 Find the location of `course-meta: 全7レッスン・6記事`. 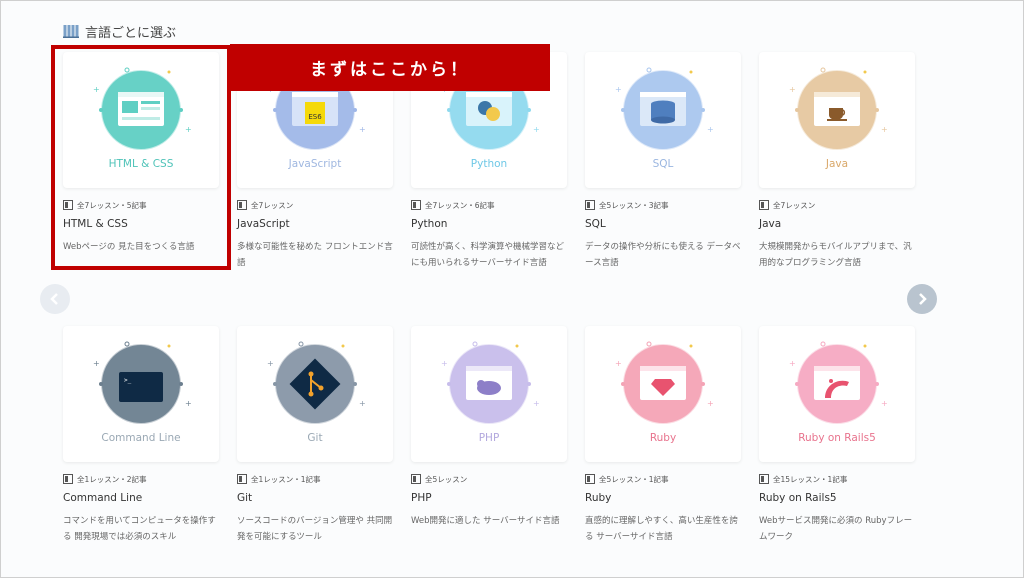

course-meta: 全7レッスン・6記事 is located at coordinates (490, 205).